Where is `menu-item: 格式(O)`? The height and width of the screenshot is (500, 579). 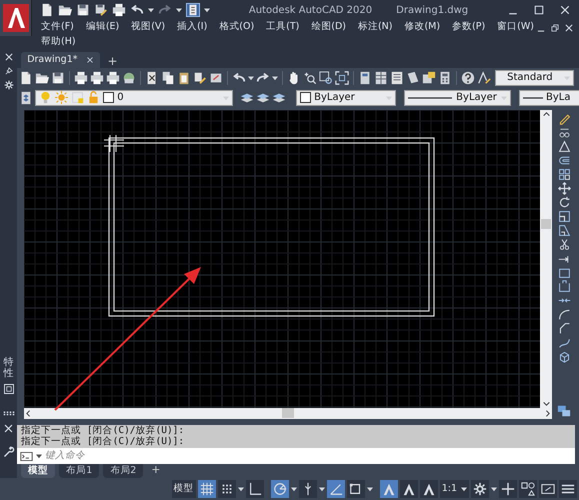 menu-item: 格式(O) is located at coordinates (237, 27).